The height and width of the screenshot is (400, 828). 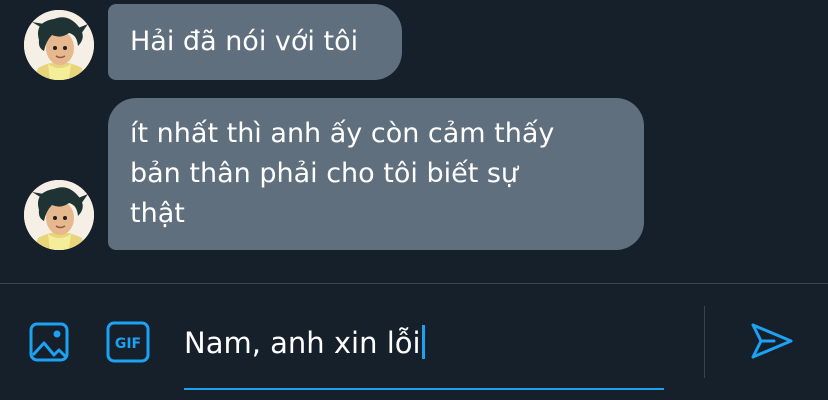 I want to click on send-button, so click(x=772, y=341).